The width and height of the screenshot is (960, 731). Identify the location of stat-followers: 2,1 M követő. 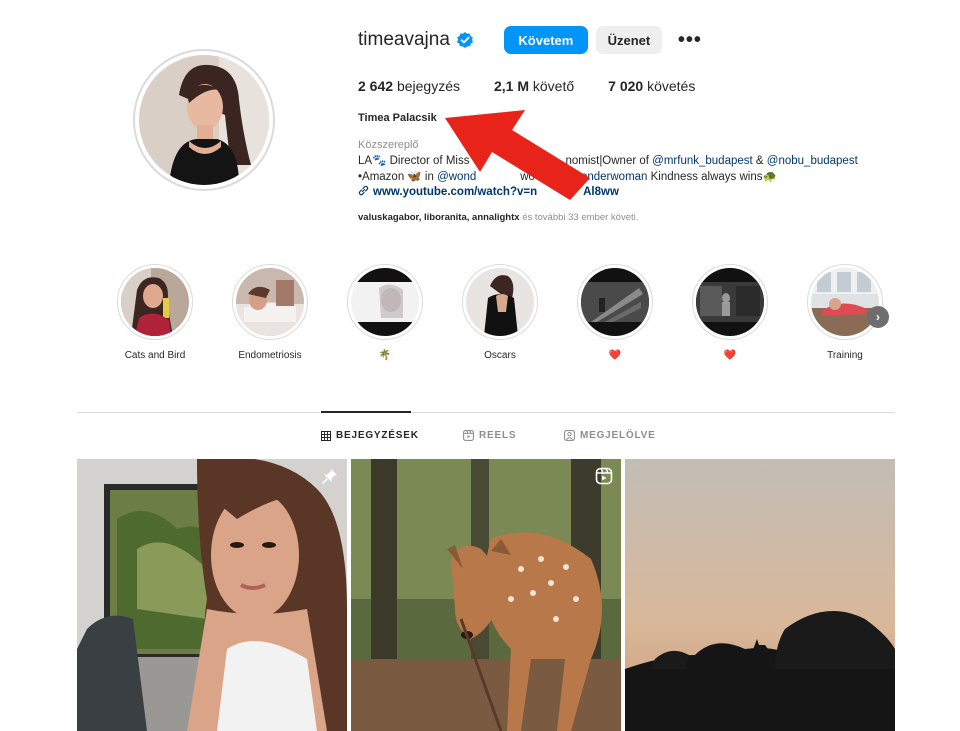
(534, 86).